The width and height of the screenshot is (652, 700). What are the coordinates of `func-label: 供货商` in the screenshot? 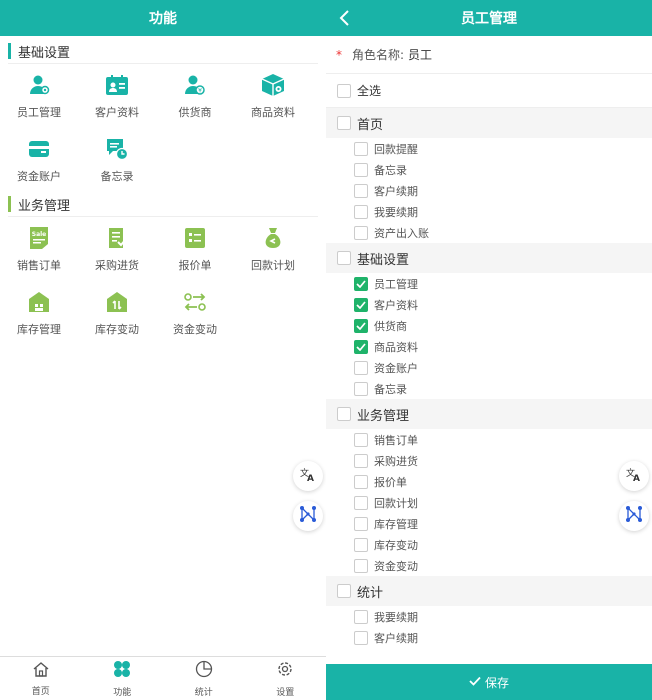 It's located at (195, 112).